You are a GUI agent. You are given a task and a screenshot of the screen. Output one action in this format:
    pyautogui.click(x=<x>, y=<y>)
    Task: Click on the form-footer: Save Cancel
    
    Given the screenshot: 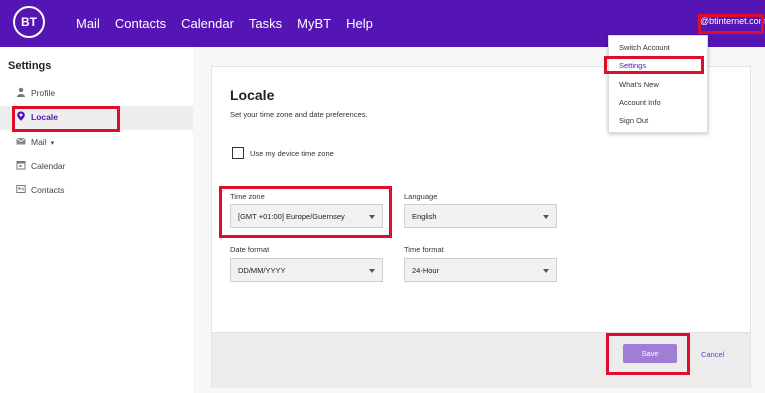 What is the action you would take?
    pyautogui.click(x=481, y=360)
    